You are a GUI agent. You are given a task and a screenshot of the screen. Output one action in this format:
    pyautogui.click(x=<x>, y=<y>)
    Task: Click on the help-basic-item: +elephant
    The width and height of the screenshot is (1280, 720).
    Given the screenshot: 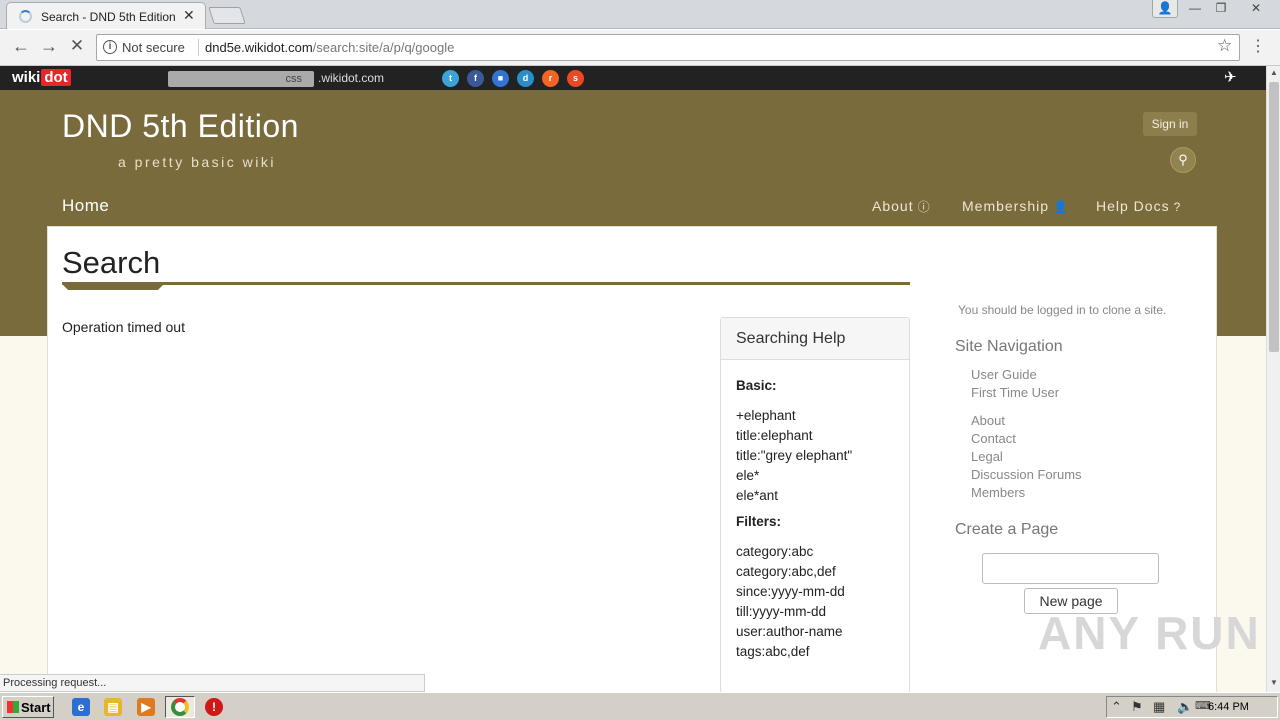 What is the action you would take?
    pyautogui.click(x=766, y=415)
    